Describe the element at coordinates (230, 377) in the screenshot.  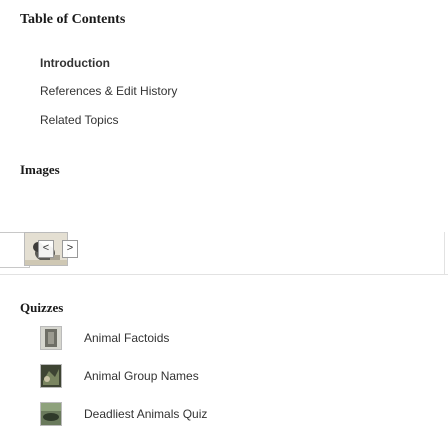
I see `quiz-item-animal-group-names: Animal Group Names` at that location.